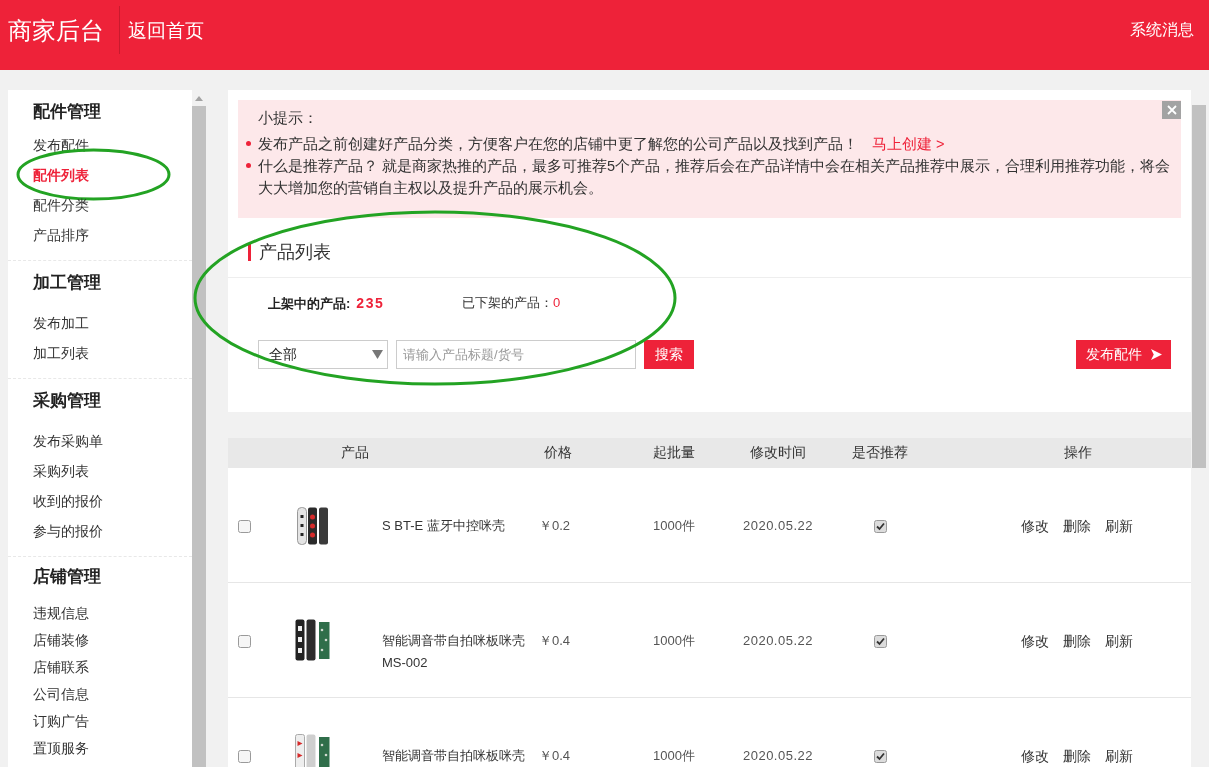  Describe the element at coordinates (61, 205) in the screenshot. I see `sidebar-item: 配件分类` at that location.